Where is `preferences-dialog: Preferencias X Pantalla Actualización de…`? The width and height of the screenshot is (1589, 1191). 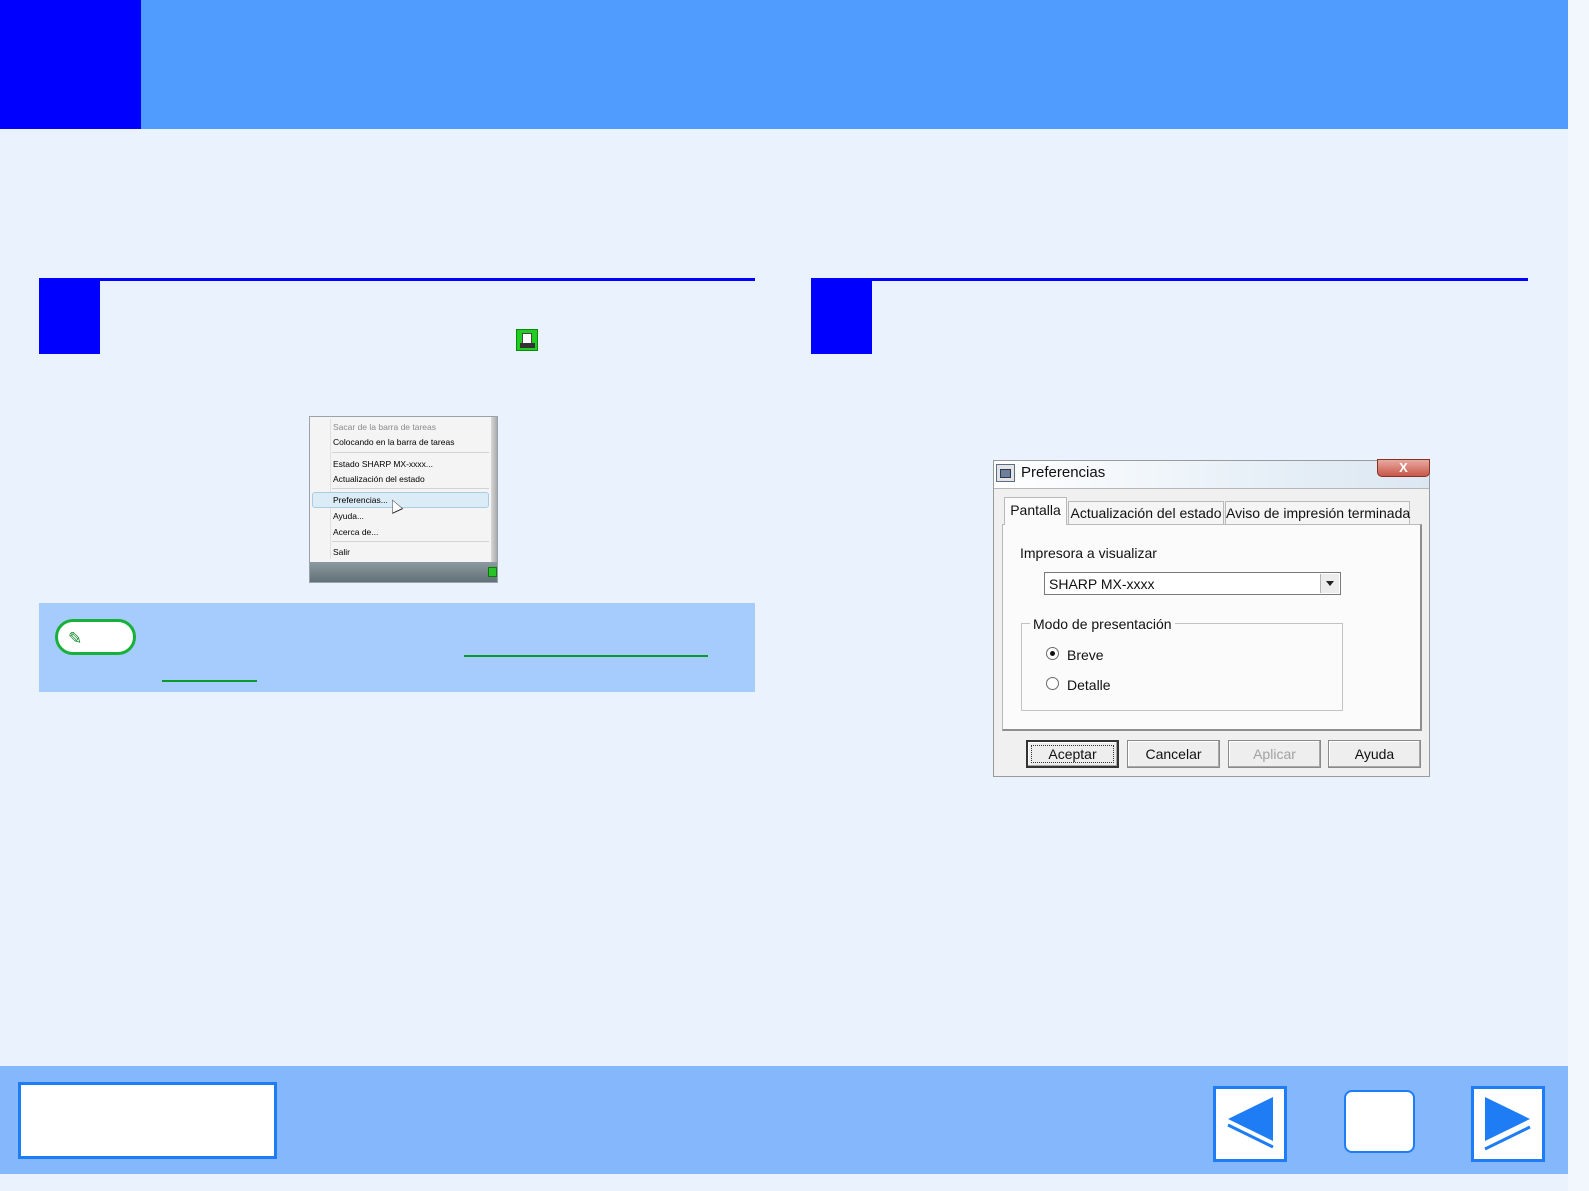
preferences-dialog: Preferencias X Pantalla Actualización de… is located at coordinates (1211, 618).